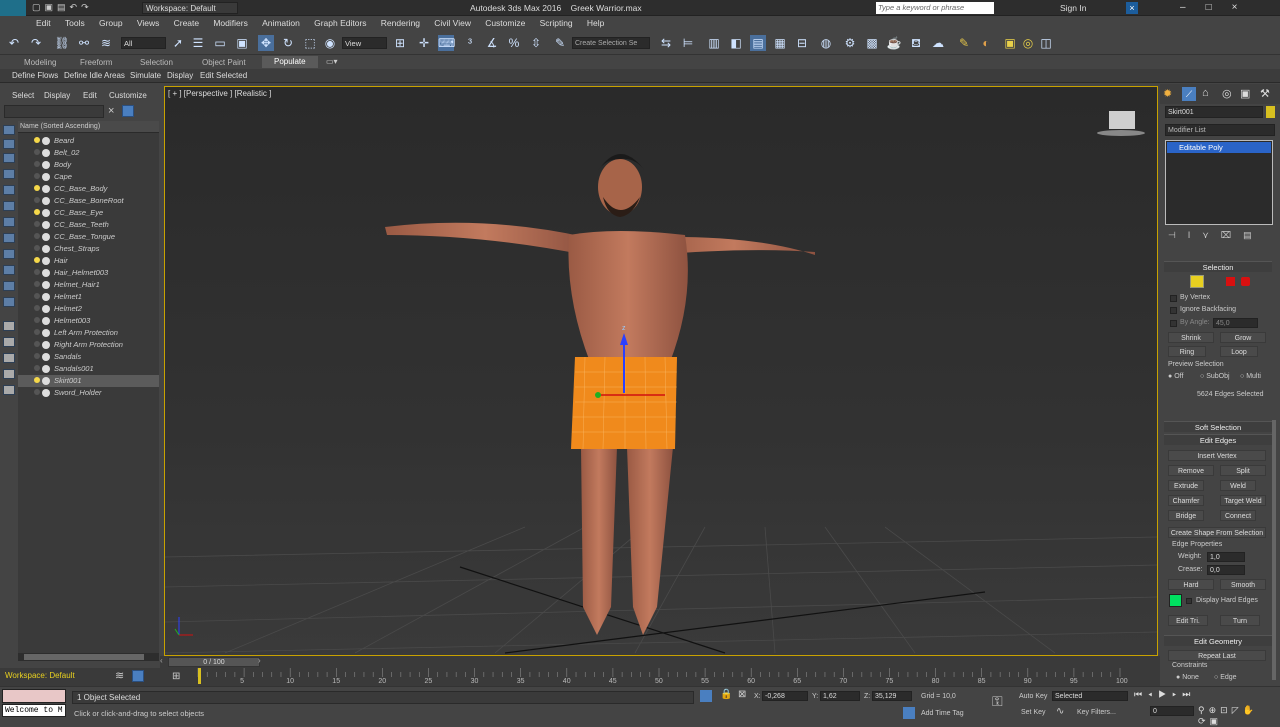 The image size is (1280, 727). Describe the element at coordinates (40, 62) in the screenshot. I see `ribbon-tab: Modeling` at that location.